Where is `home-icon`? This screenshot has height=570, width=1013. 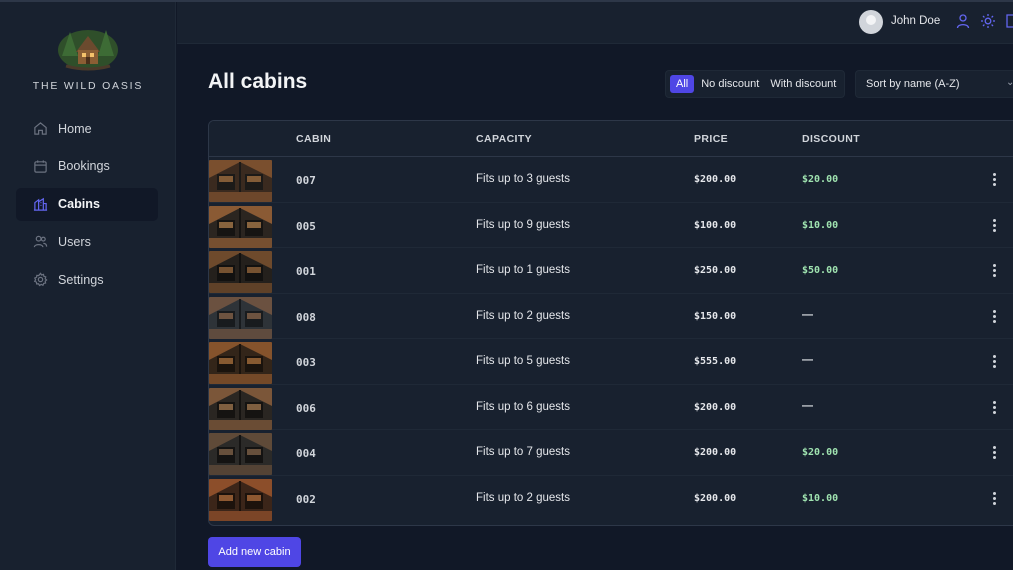 home-icon is located at coordinates (40, 128).